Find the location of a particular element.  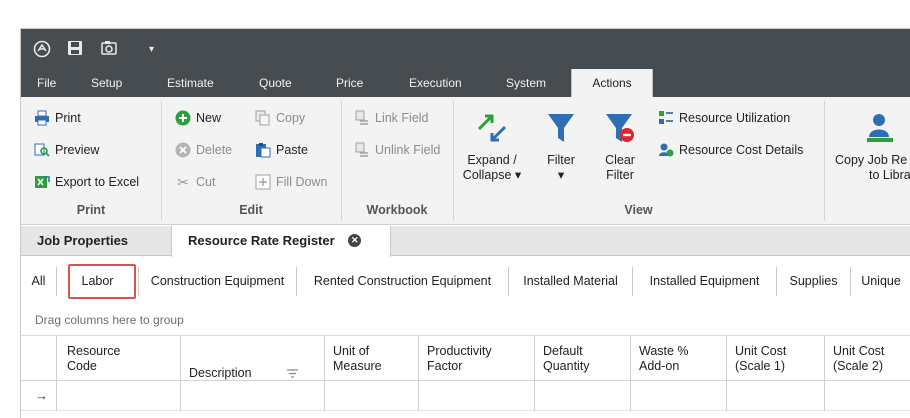

delete-button: Delete is located at coordinates (203, 150).